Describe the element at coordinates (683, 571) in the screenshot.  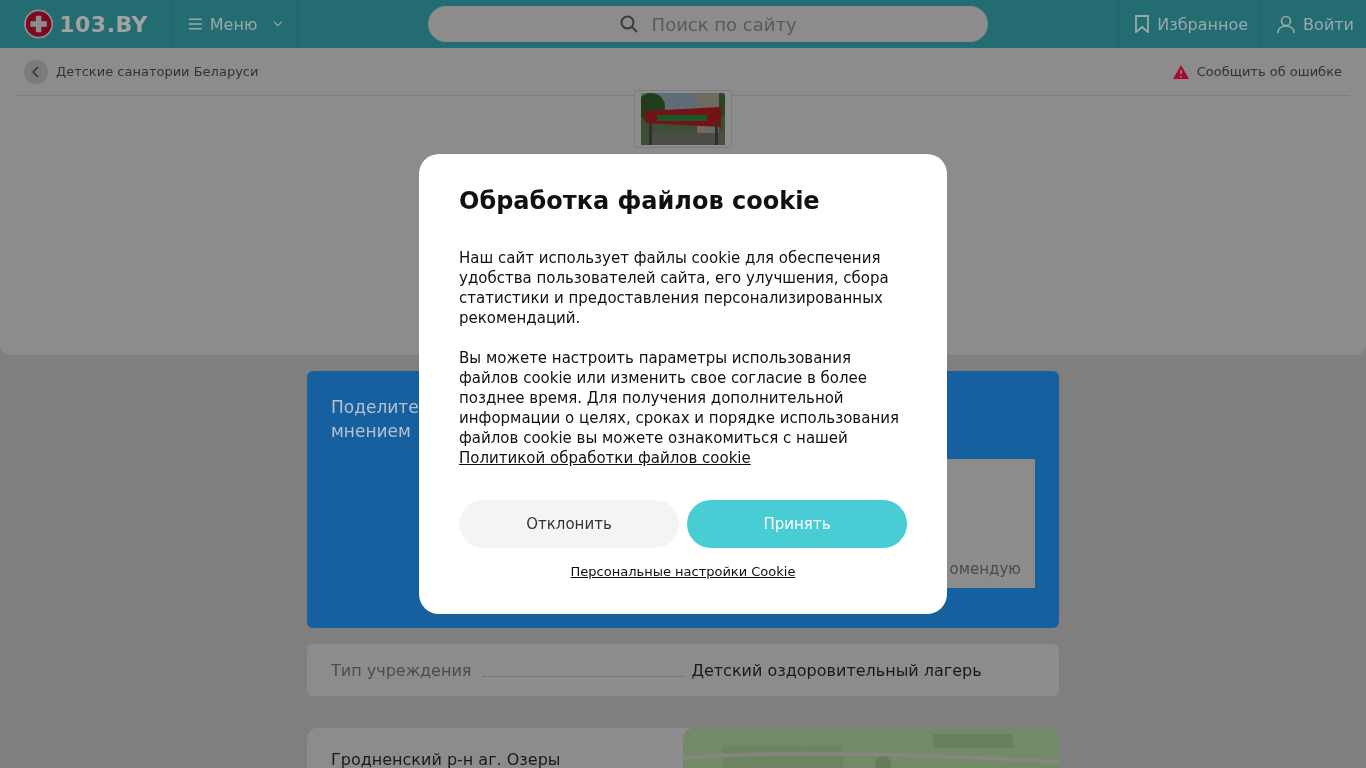
I see `cookie-settings-link: Персональные настройки Cookie` at that location.